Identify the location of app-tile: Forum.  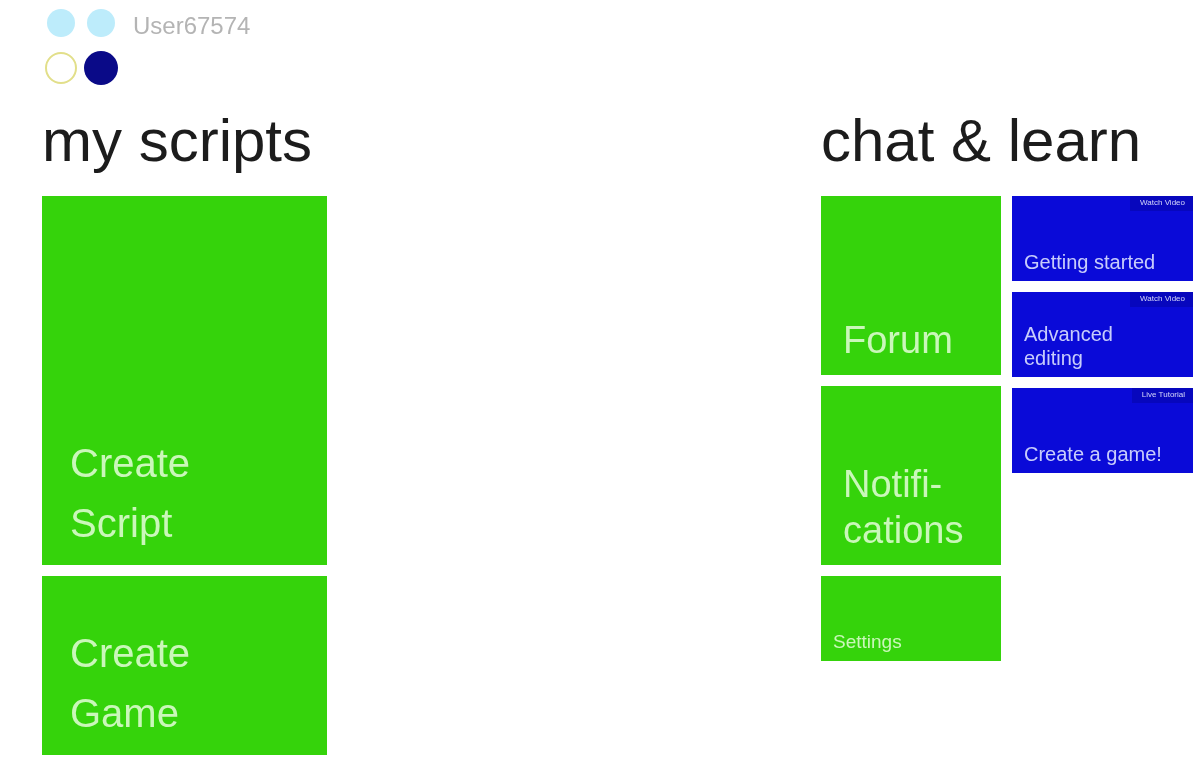
(911, 285).